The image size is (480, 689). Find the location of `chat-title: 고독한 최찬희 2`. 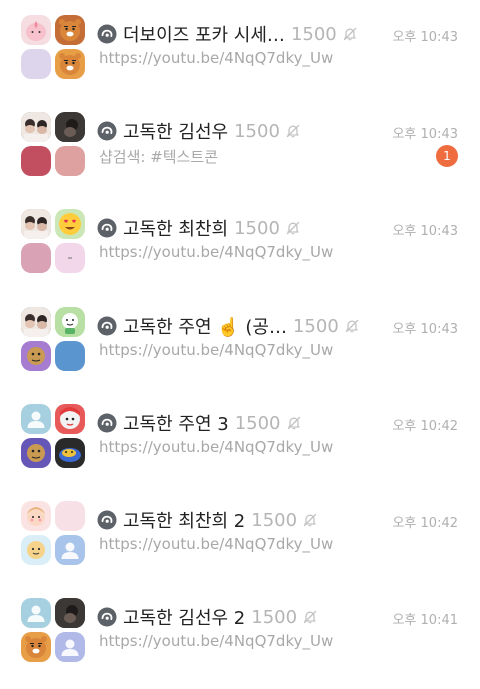

chat-title: 고독한 최찬희 2 is located at coordinates (184, 521).